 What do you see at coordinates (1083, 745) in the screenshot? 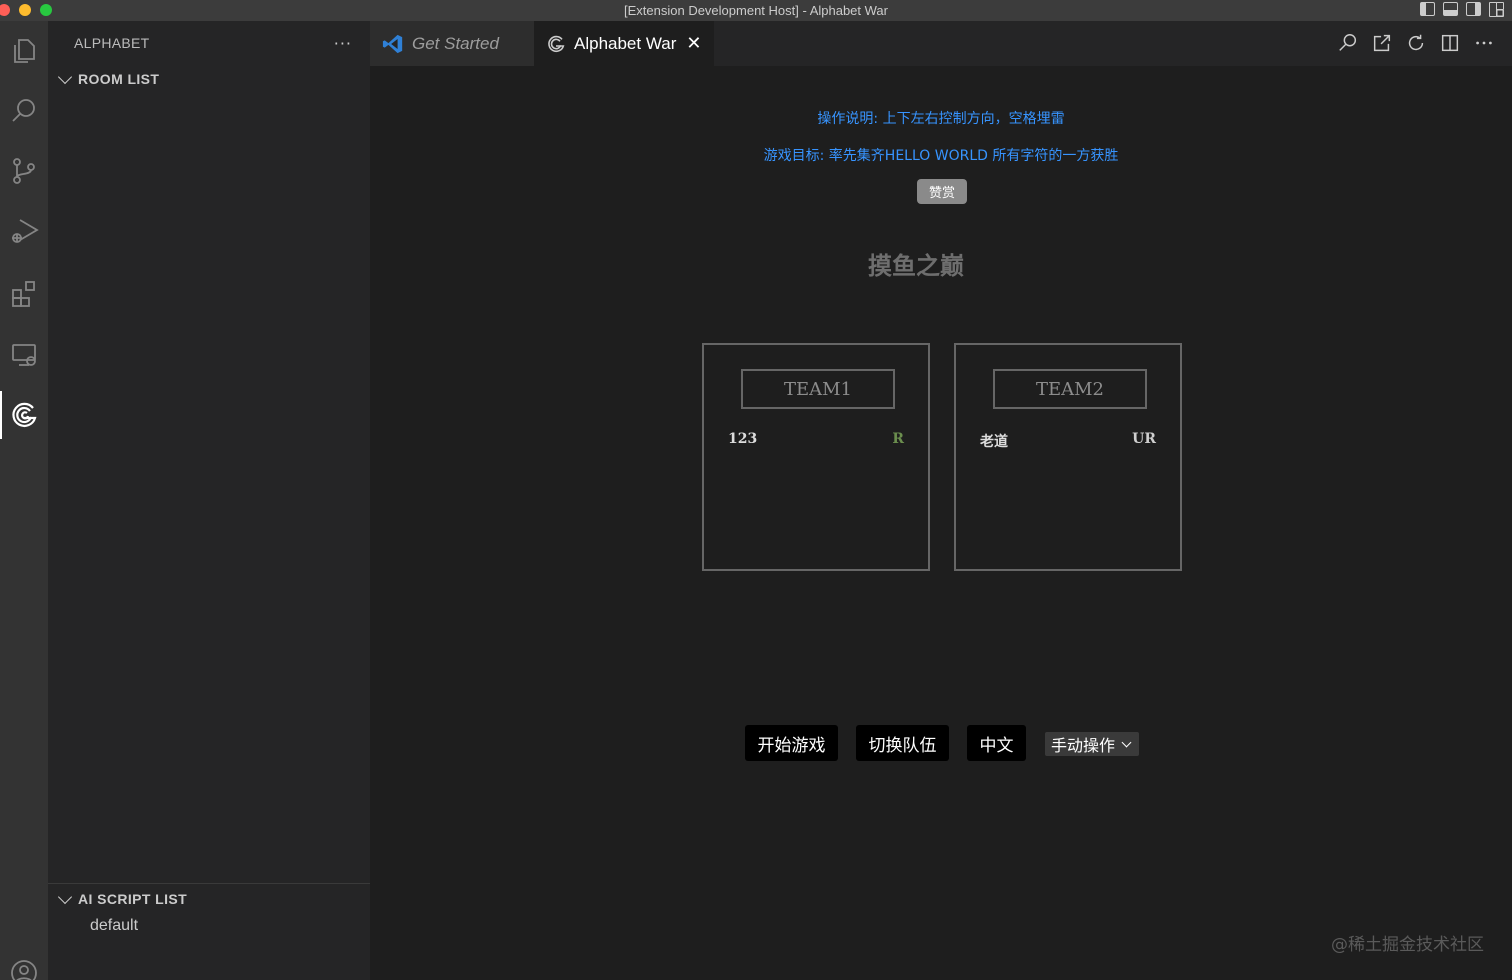
I see `mode-select-value: 手动操作` at bounding box center [1083, 745].